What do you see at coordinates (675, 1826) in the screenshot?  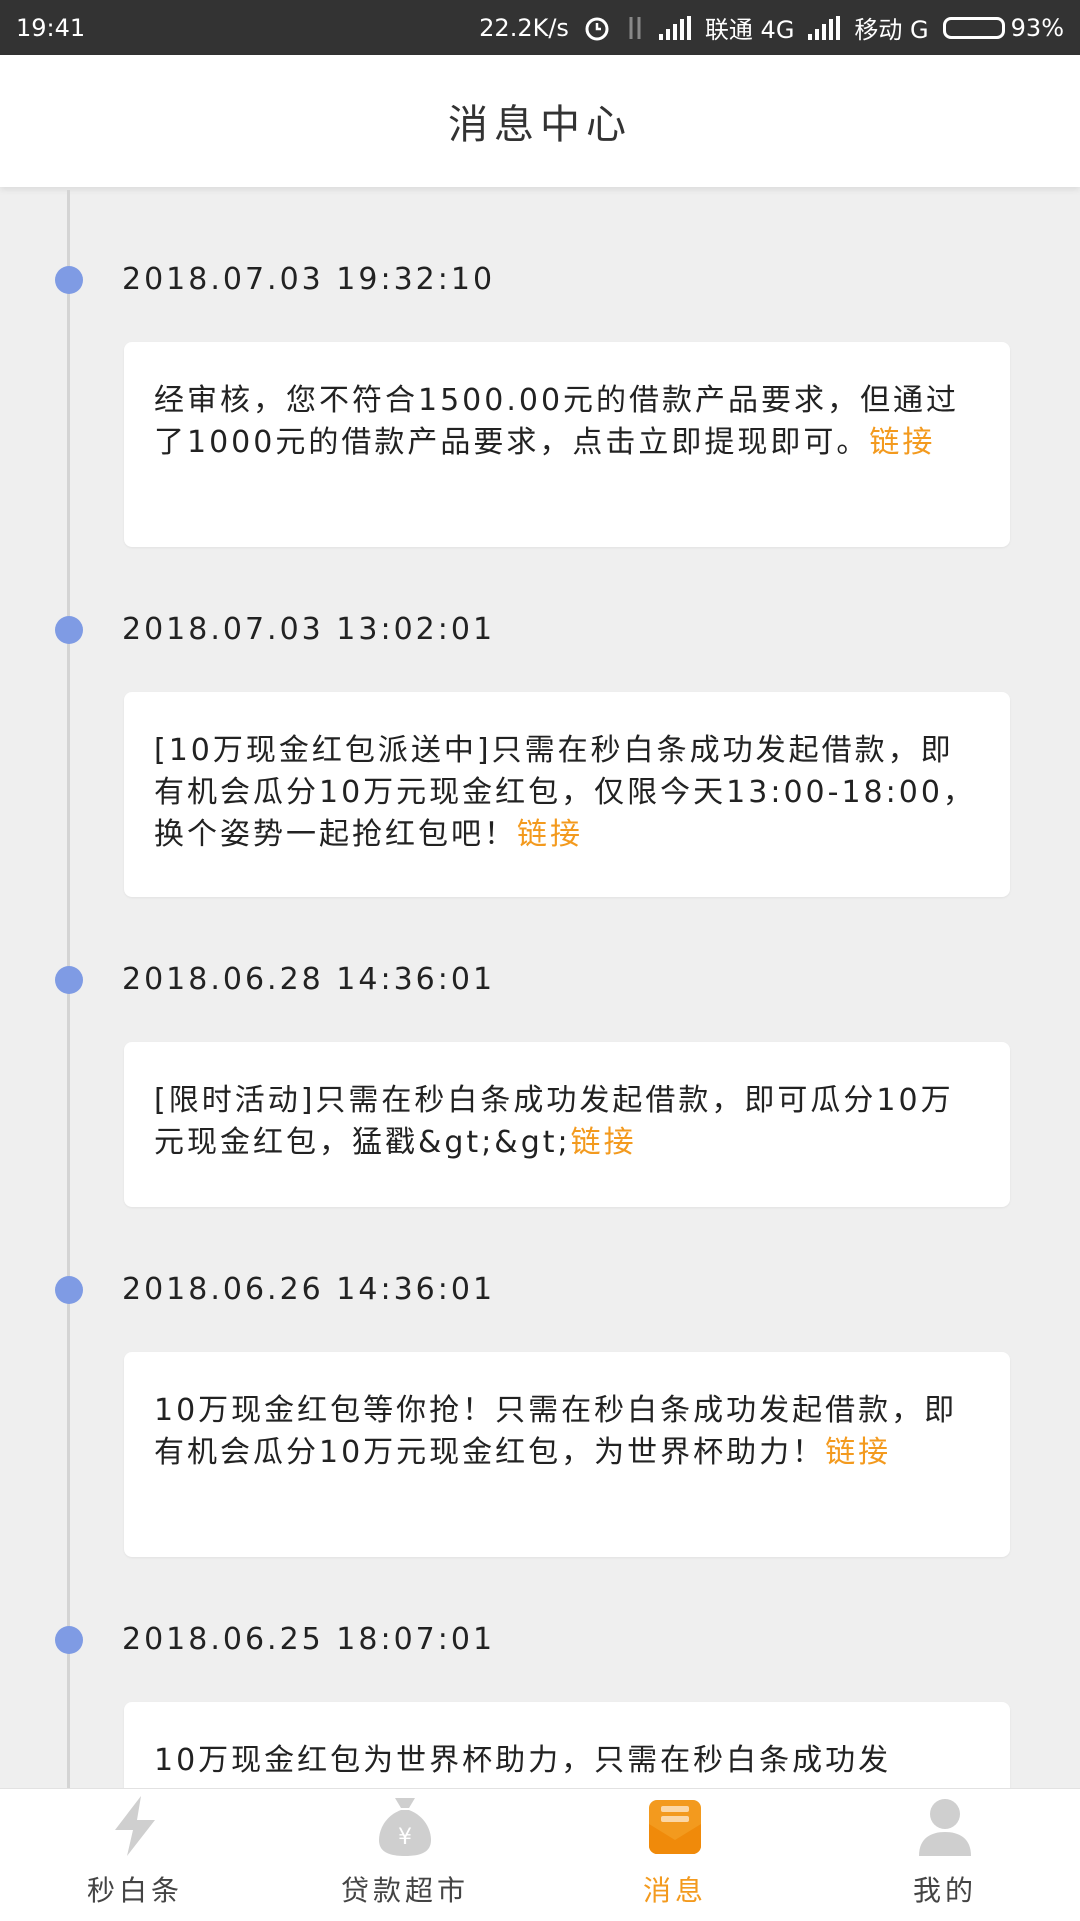 I see `message-icon` at bounding box center [675, 1826].